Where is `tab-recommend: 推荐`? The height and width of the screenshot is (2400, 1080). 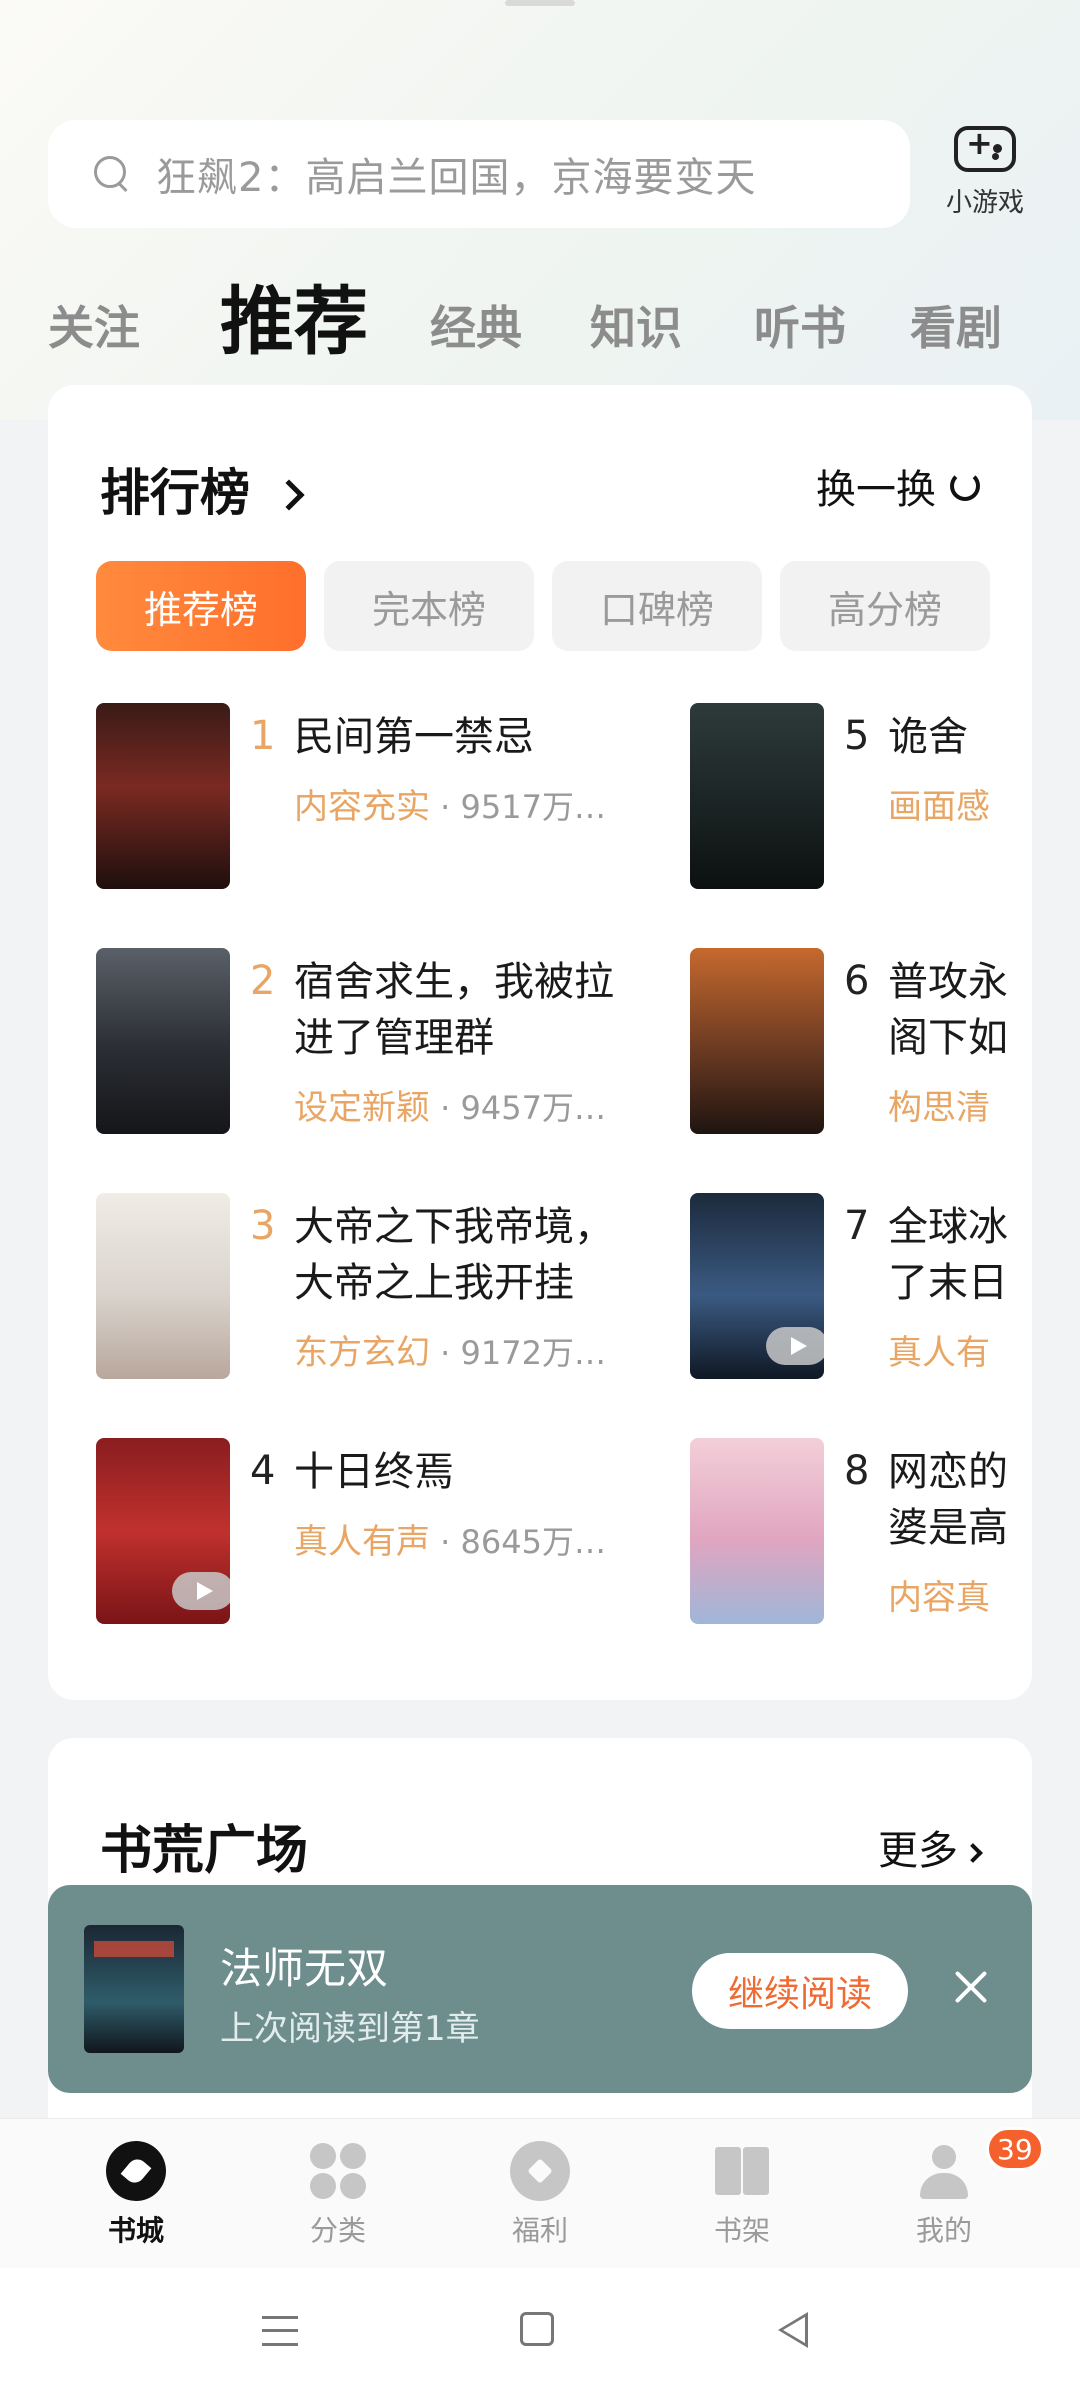 tab-recommend: 推荐 is located at coordinates (294, 315).